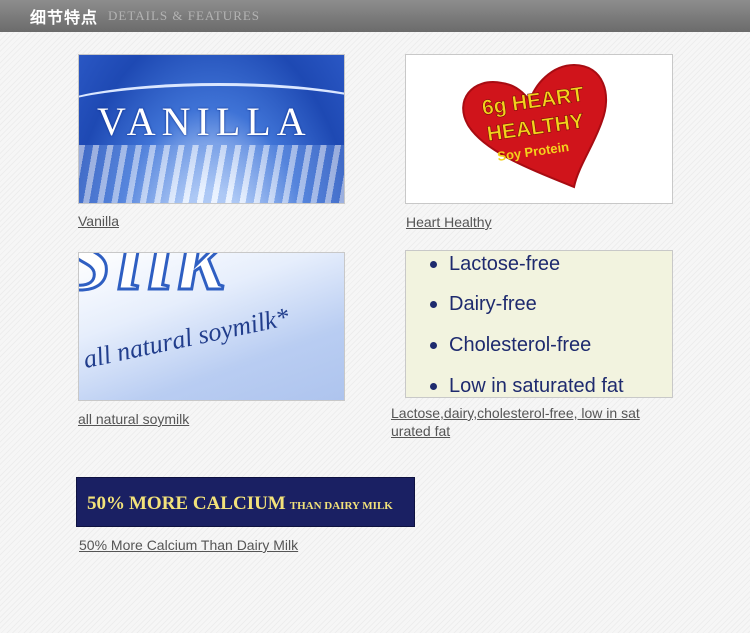  What do you see at coordinates (154, 282) in the screenshot?
I see `brand-logo-fragment: Silk` at bounding box center [154, 282].